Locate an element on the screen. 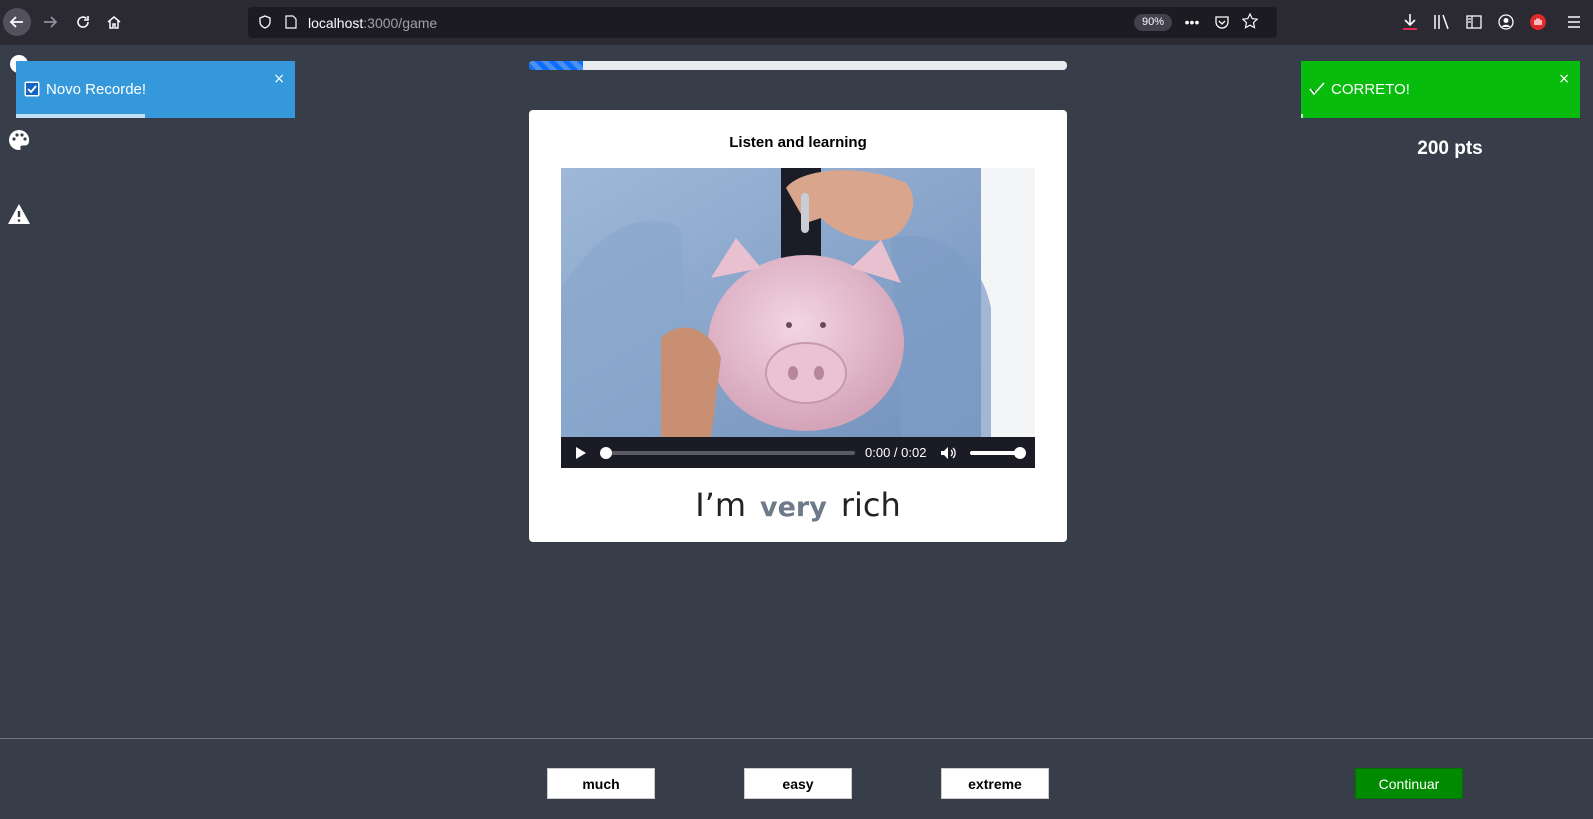 This screenshot has width=1593, height=819. palette-icon is located at coordinates (19, 140).